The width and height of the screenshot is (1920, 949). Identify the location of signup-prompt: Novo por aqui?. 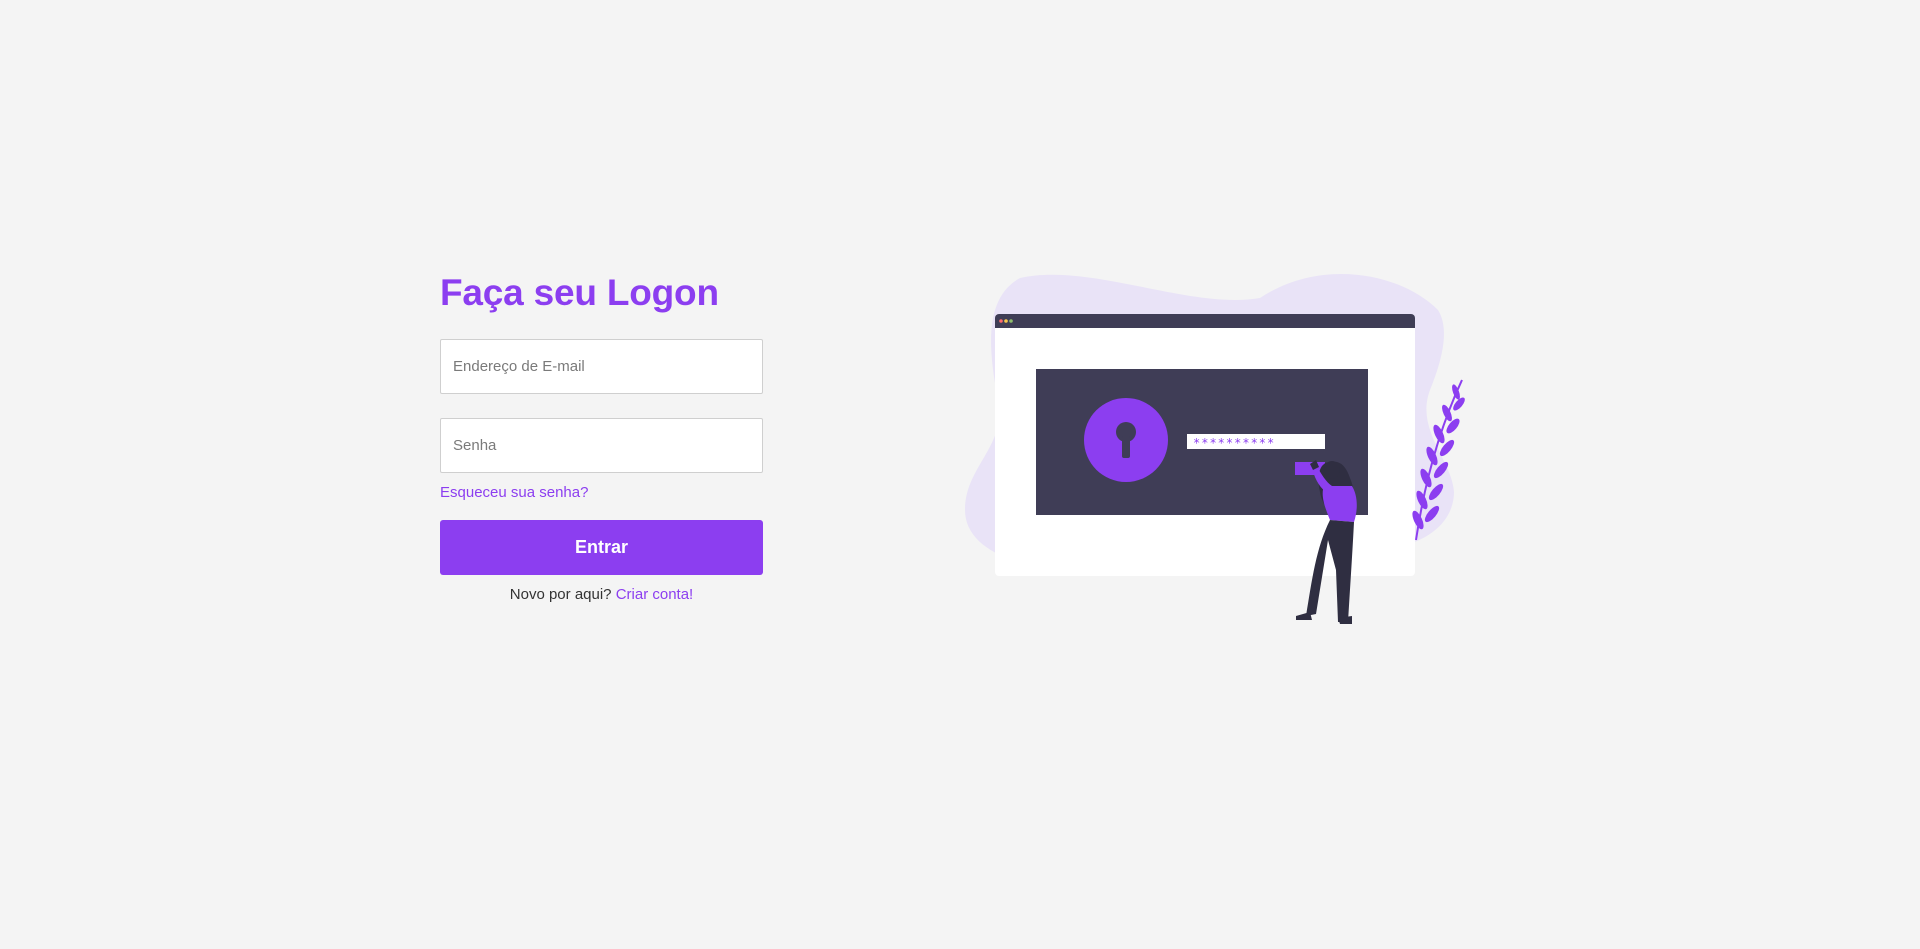
(560, 594).